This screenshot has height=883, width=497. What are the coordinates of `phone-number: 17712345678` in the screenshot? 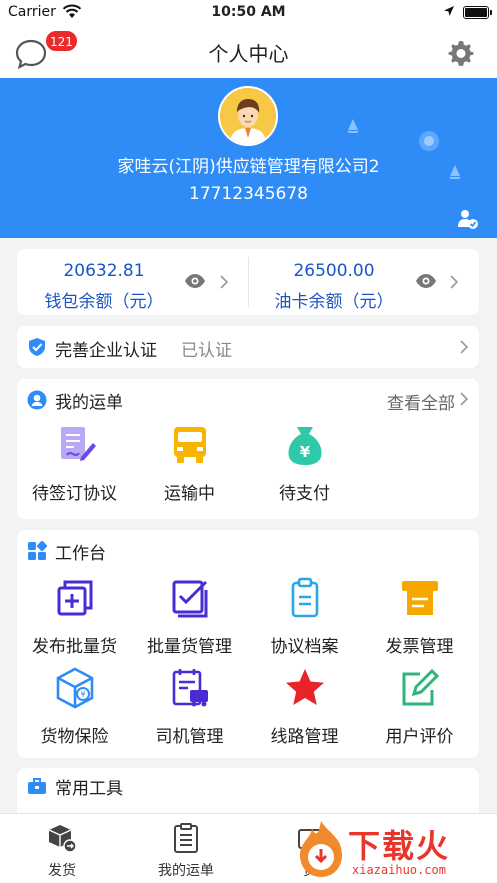 It's located at (248, 194).